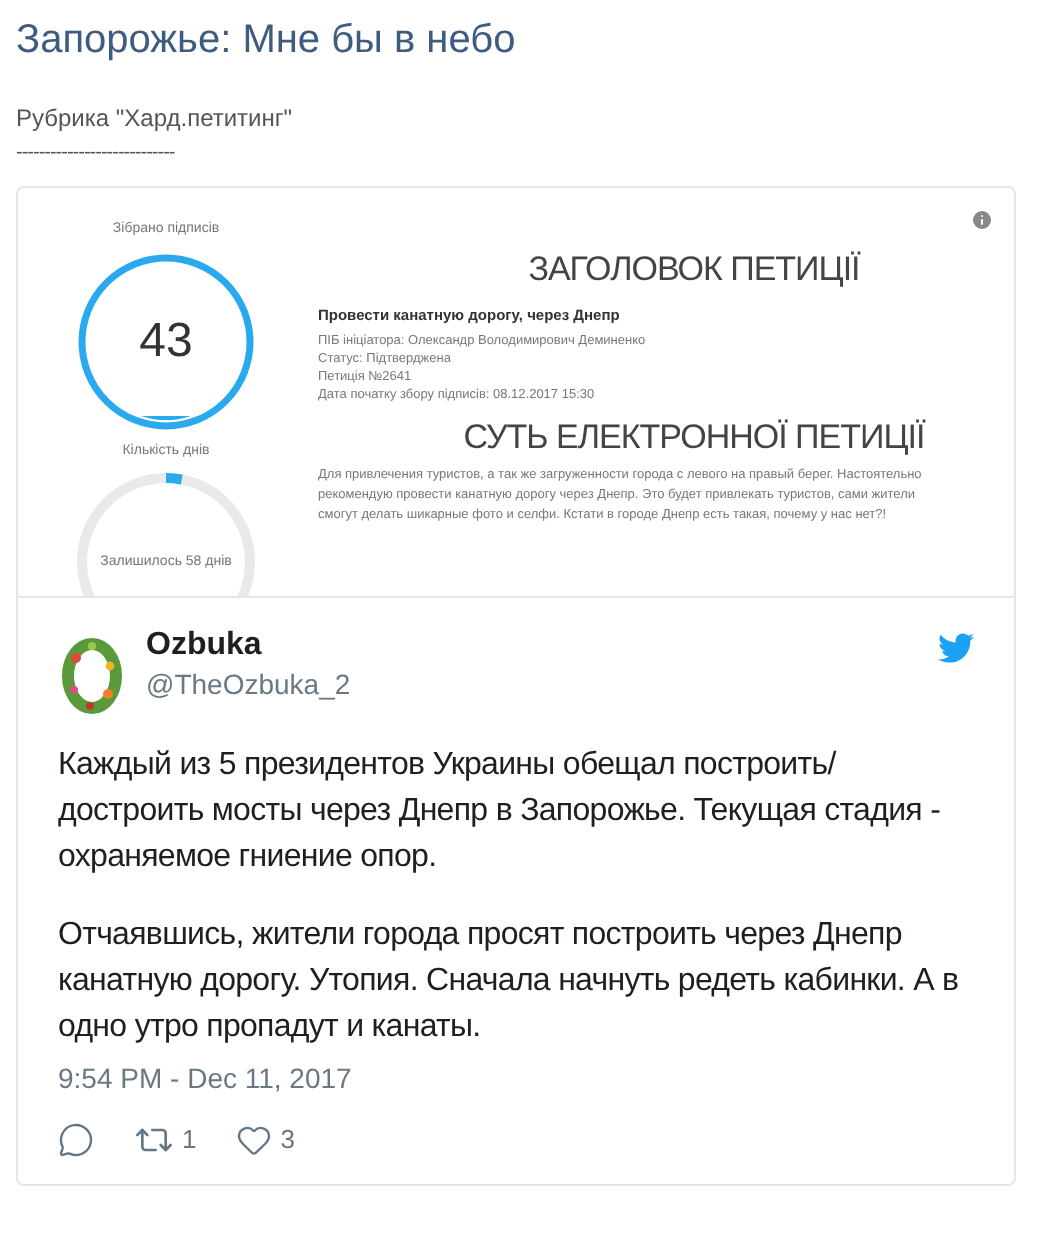 The image size is (1044, 1234). What do you see at coordinates (516, 1079) in the screenshot?
I see `tweet-time: 9:54 PM - Dec 11, 2017` at bounding box center [516, 1079].